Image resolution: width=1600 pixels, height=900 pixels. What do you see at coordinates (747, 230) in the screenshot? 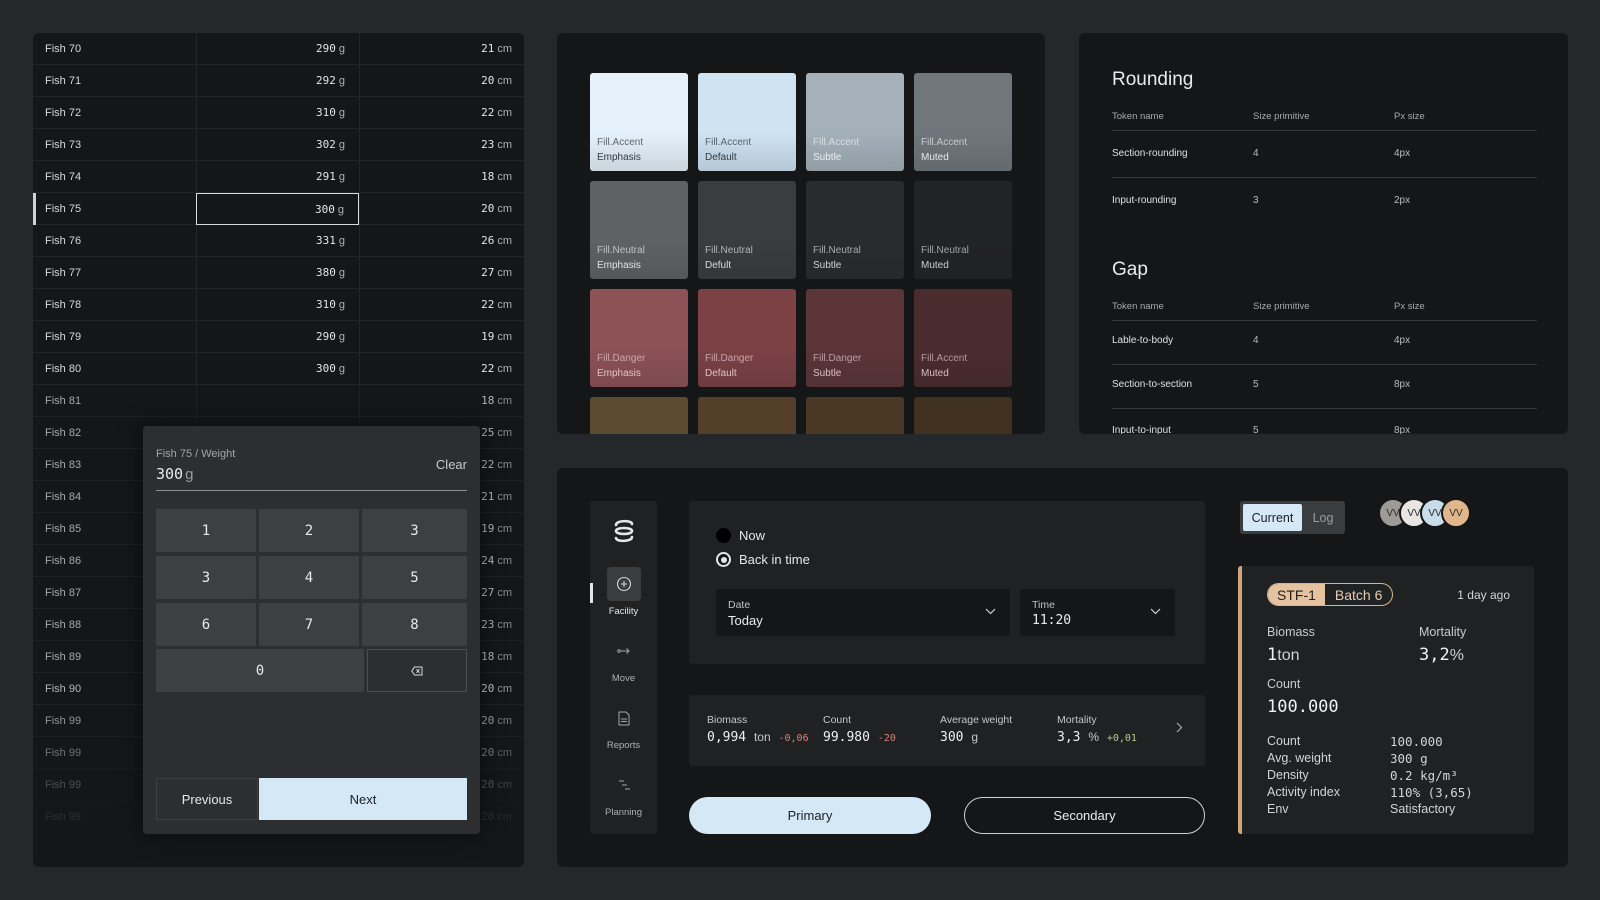
I see `color-swatch: Fill.Neutral Defult` at bounding box center [747, 230].